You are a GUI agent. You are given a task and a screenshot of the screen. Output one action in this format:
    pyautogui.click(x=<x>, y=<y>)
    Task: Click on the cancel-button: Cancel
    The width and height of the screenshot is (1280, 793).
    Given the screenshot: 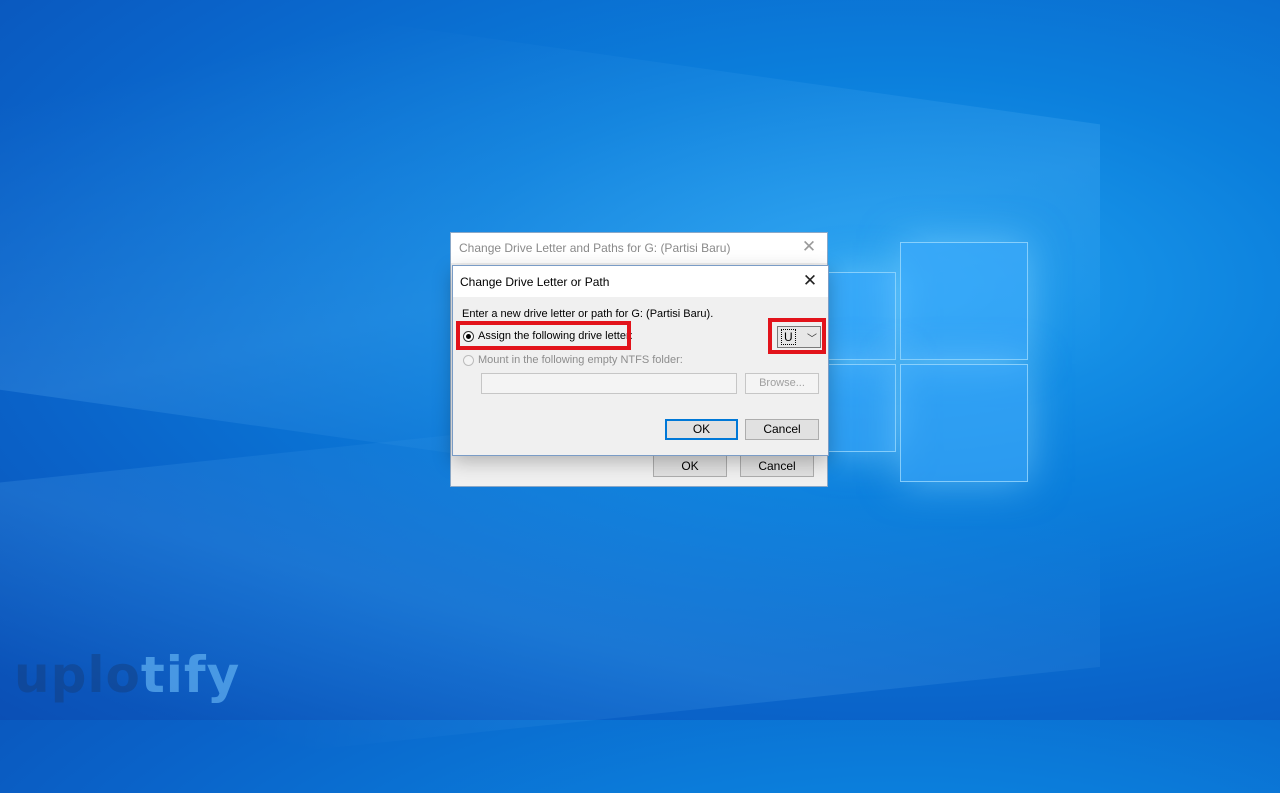 What is the action you would take?
    pyautogui.click(x=782, y=429)
    